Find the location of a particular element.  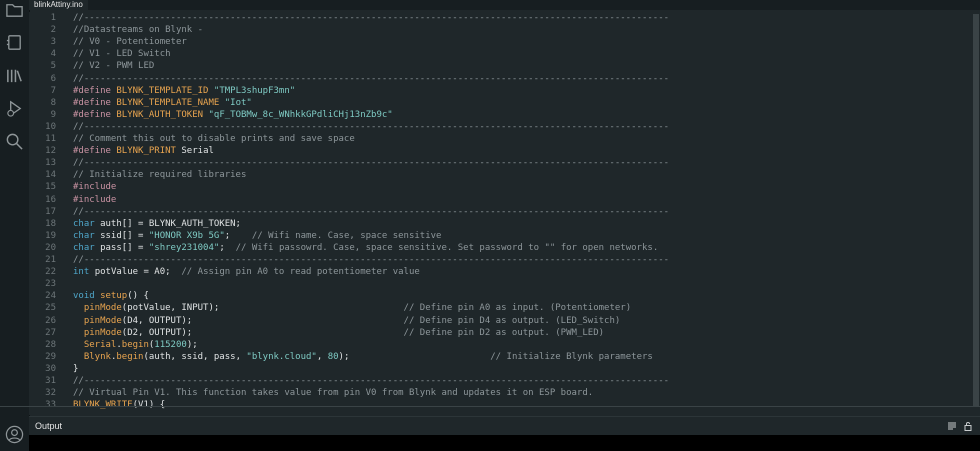

line-number: 3 is located at coordinates (53, 42).